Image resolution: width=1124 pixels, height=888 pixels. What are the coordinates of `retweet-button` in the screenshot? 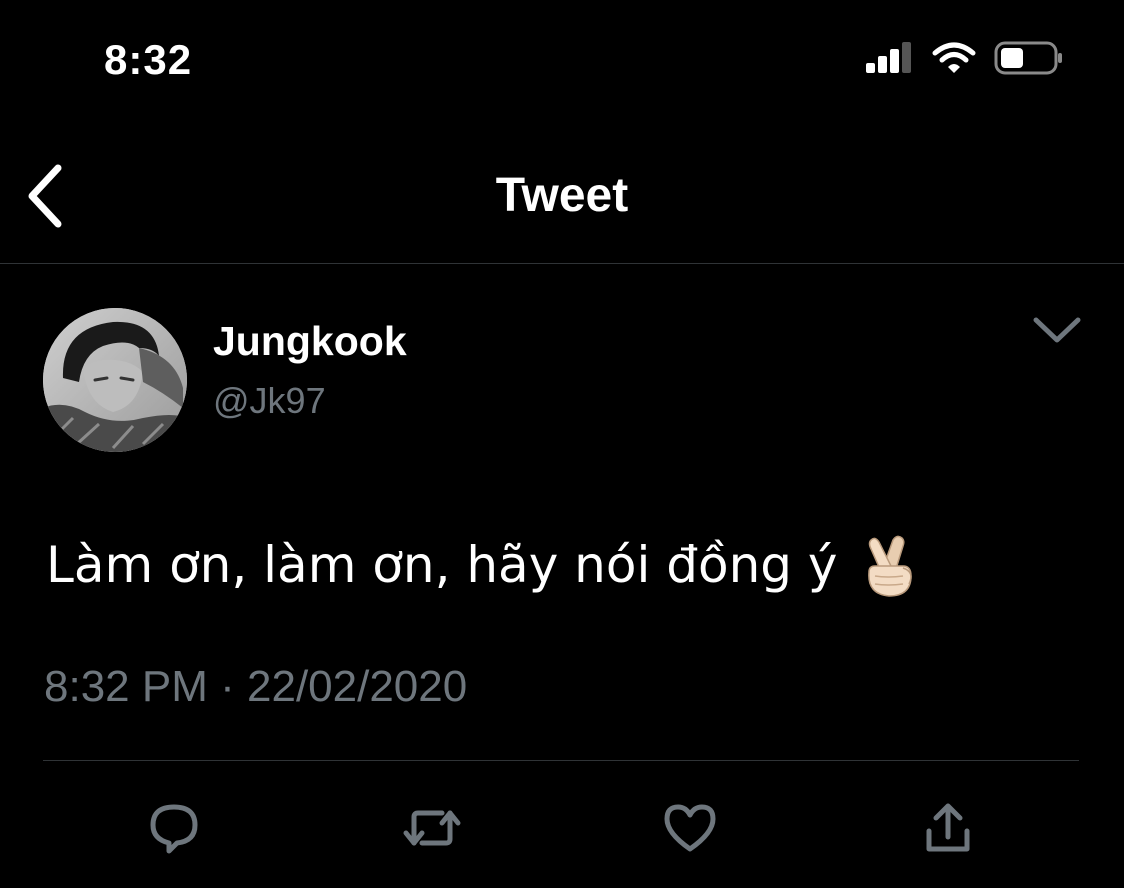 It's located at (432, 830).